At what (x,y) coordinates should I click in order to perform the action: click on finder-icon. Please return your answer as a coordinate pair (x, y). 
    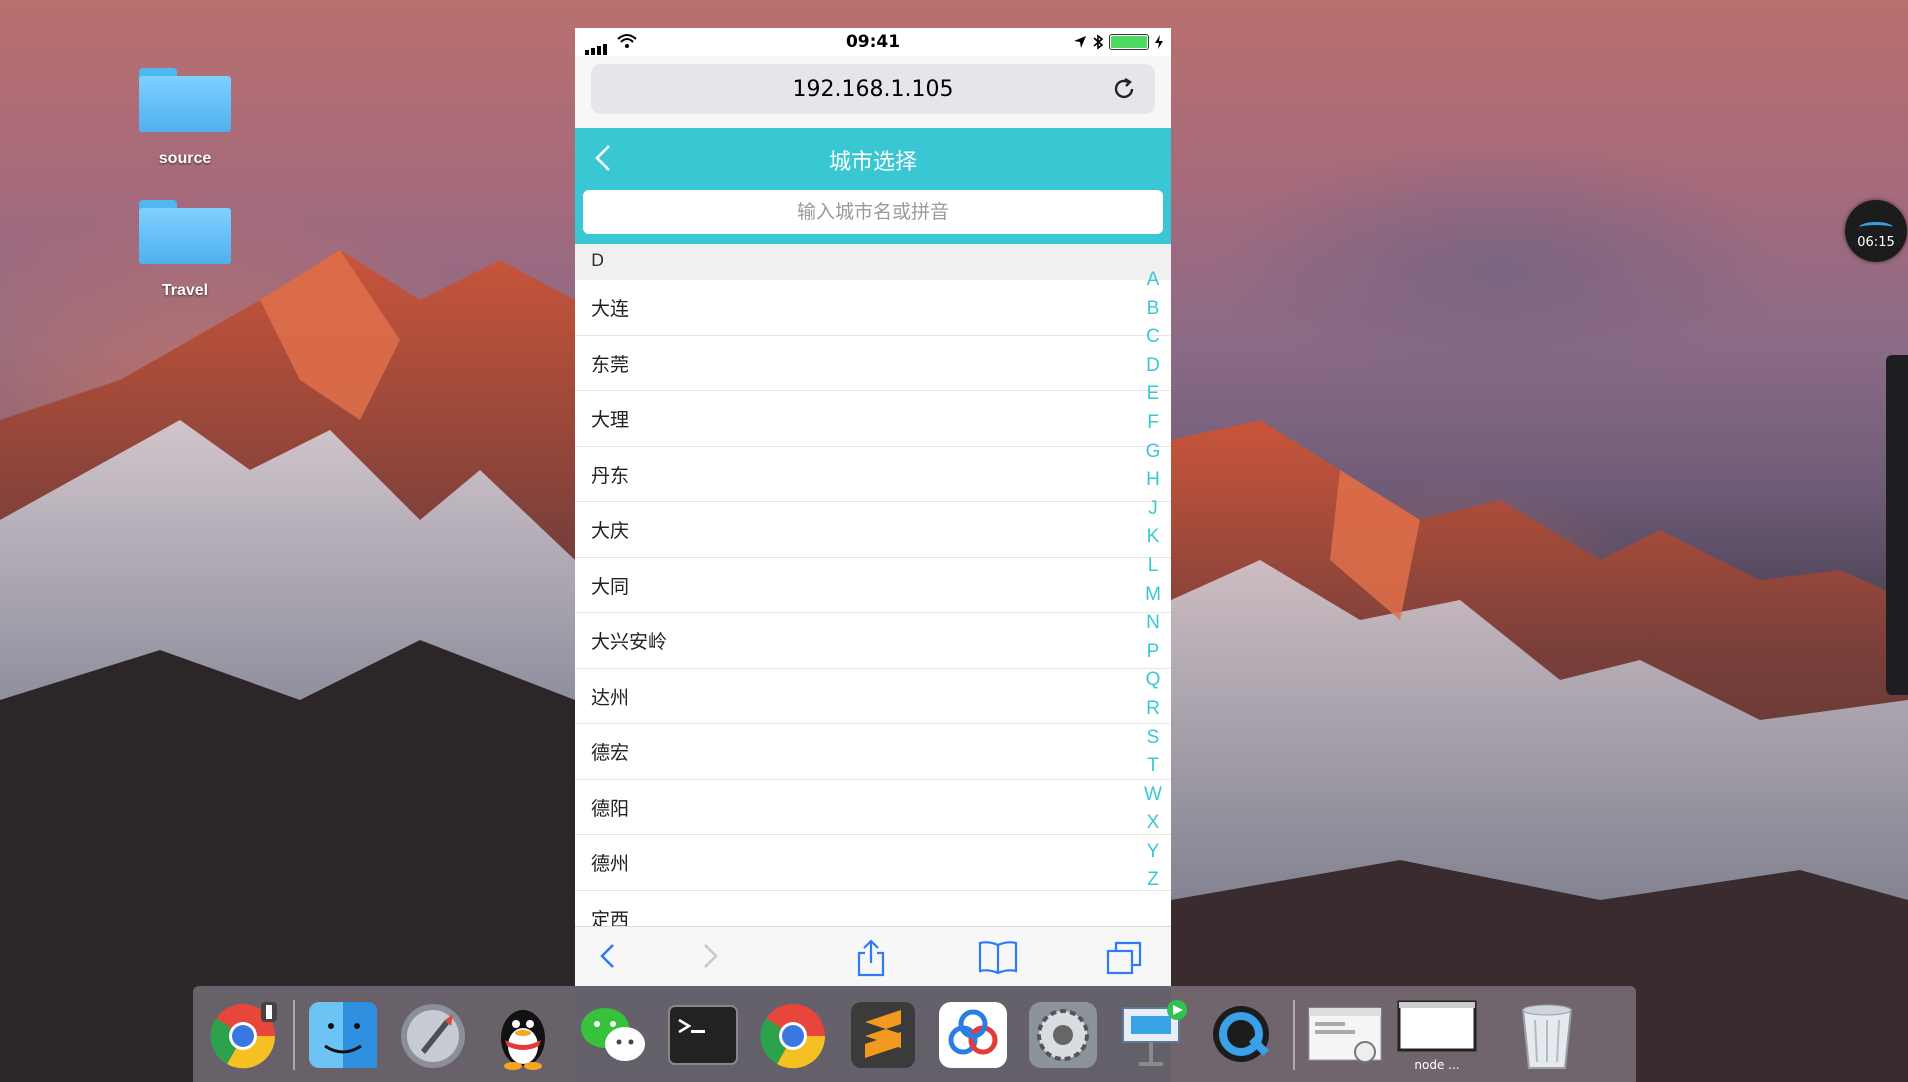
    Looking at the image, I should click on (343, 1034).